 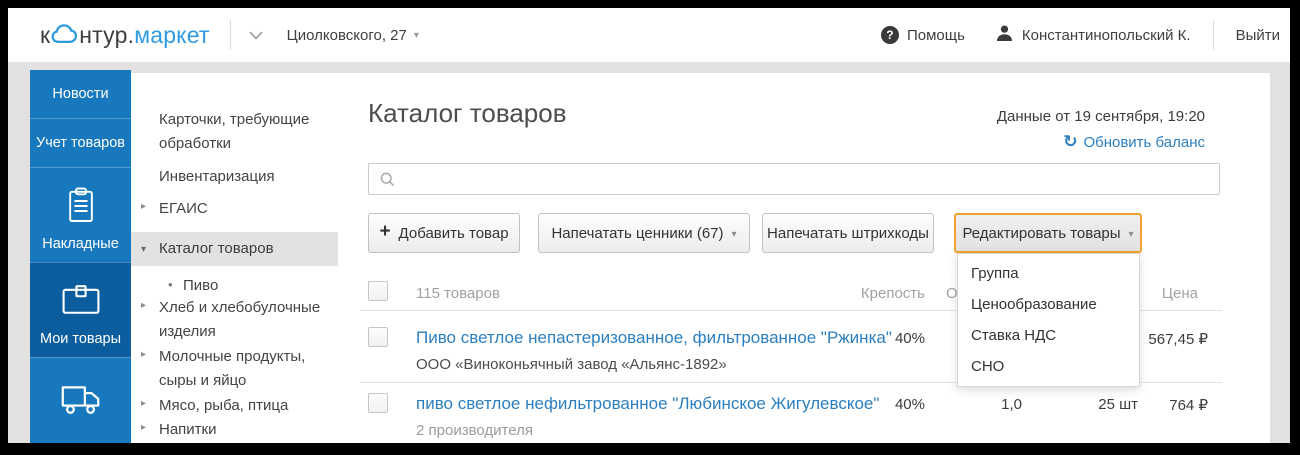 I want to click on print-barcodes-button: Напечатать штрихкоды, so click(x=848, y=233).